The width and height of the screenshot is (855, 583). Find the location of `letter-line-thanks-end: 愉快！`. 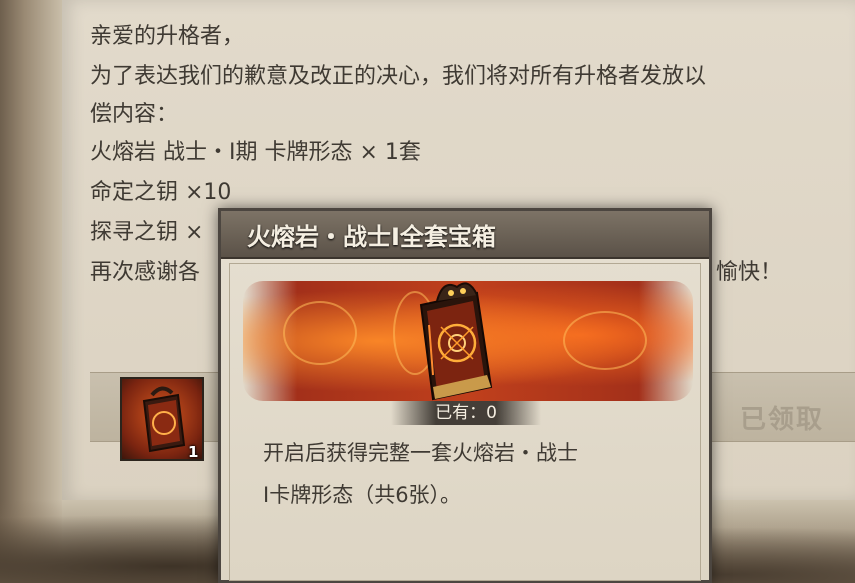

letter-line-thanks-end: 愉快！ is located at coordinates (749, 272).